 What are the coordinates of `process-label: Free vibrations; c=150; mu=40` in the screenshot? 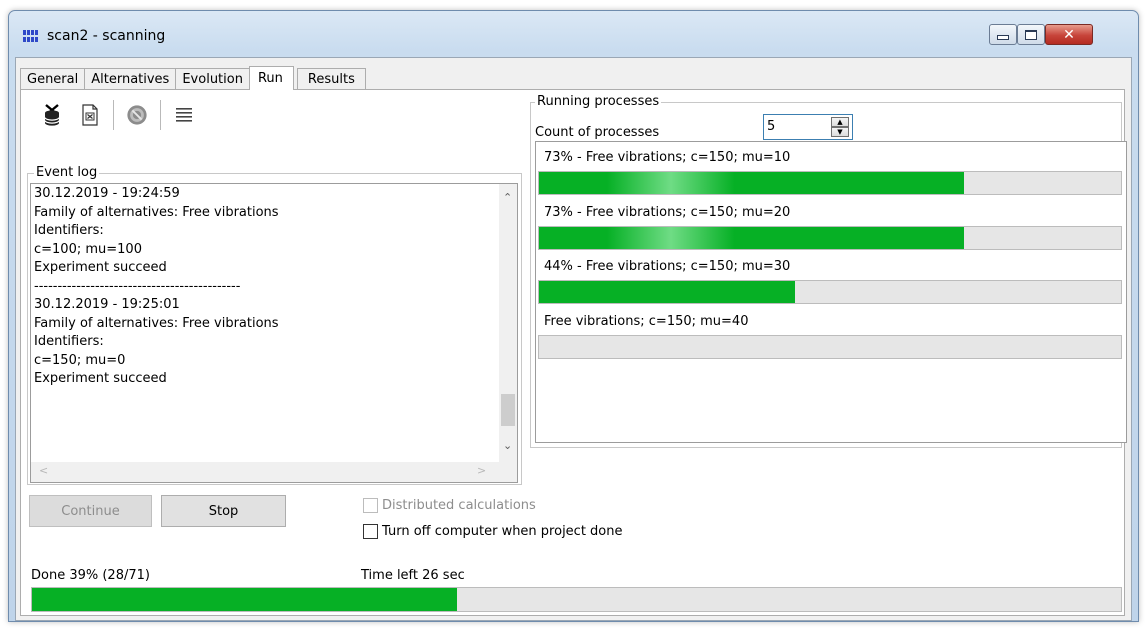 It's located at (646, 321).